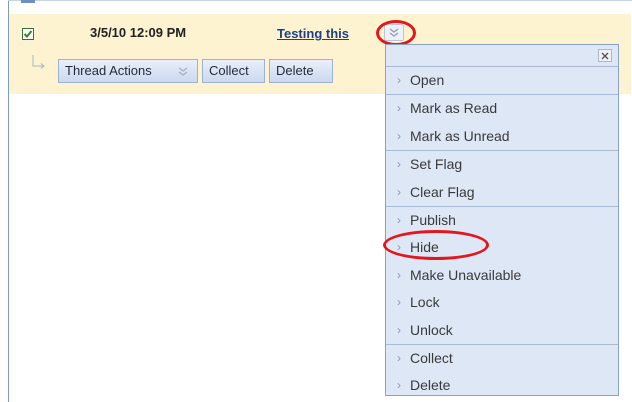  What do you see at coordinates (442, 191) in the screenshot?
I see `menu-item-label: Clear Flag` at bounding box center [442, 191].